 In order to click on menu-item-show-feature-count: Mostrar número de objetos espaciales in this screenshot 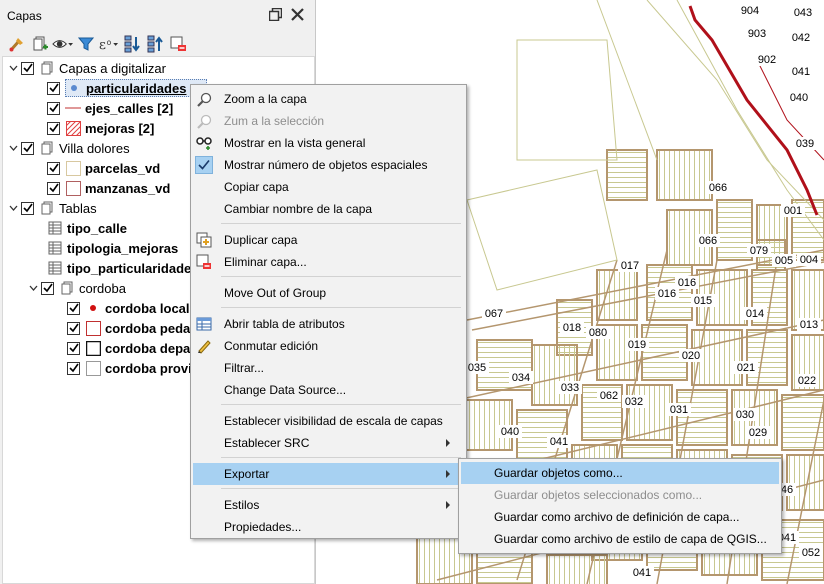, I will do `click(328, 165)`.